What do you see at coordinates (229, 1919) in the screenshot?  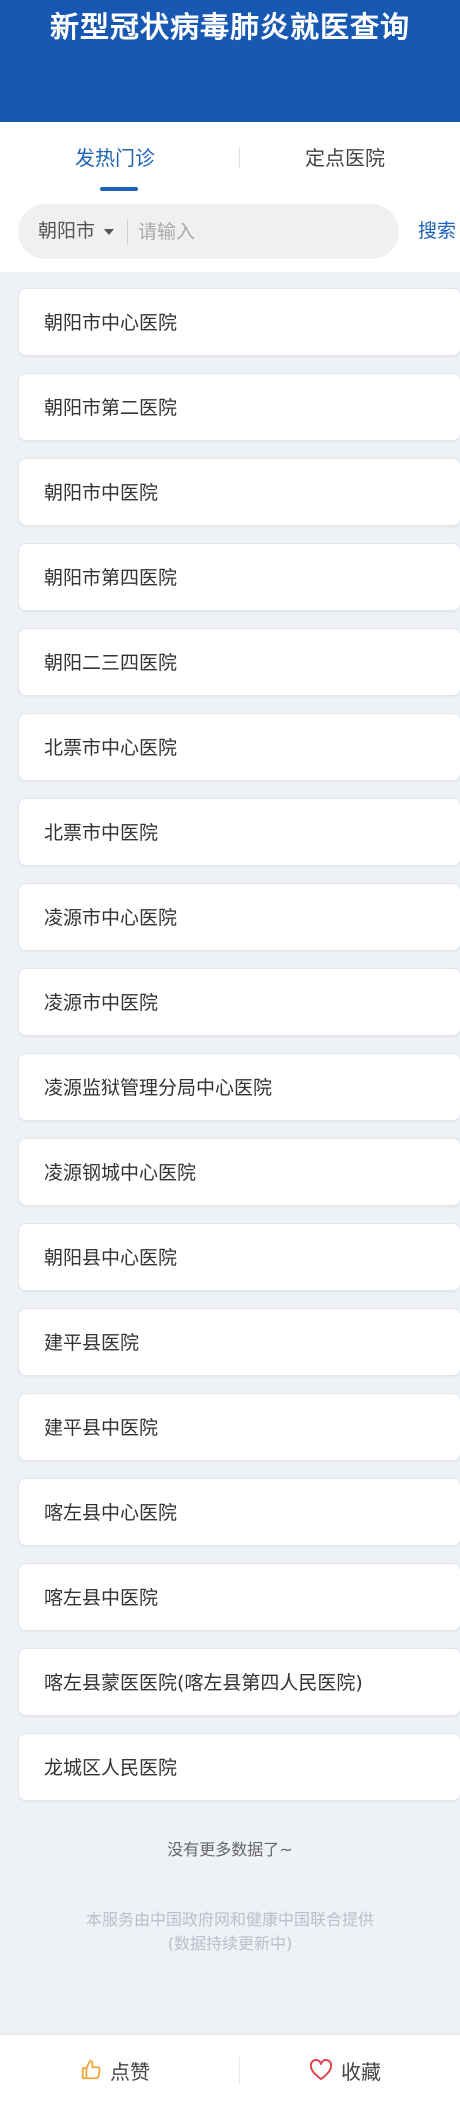 I see `footer-line-1: 本服务由中国政府网和健康中国联合提供` at bounding box center [229, 1919].